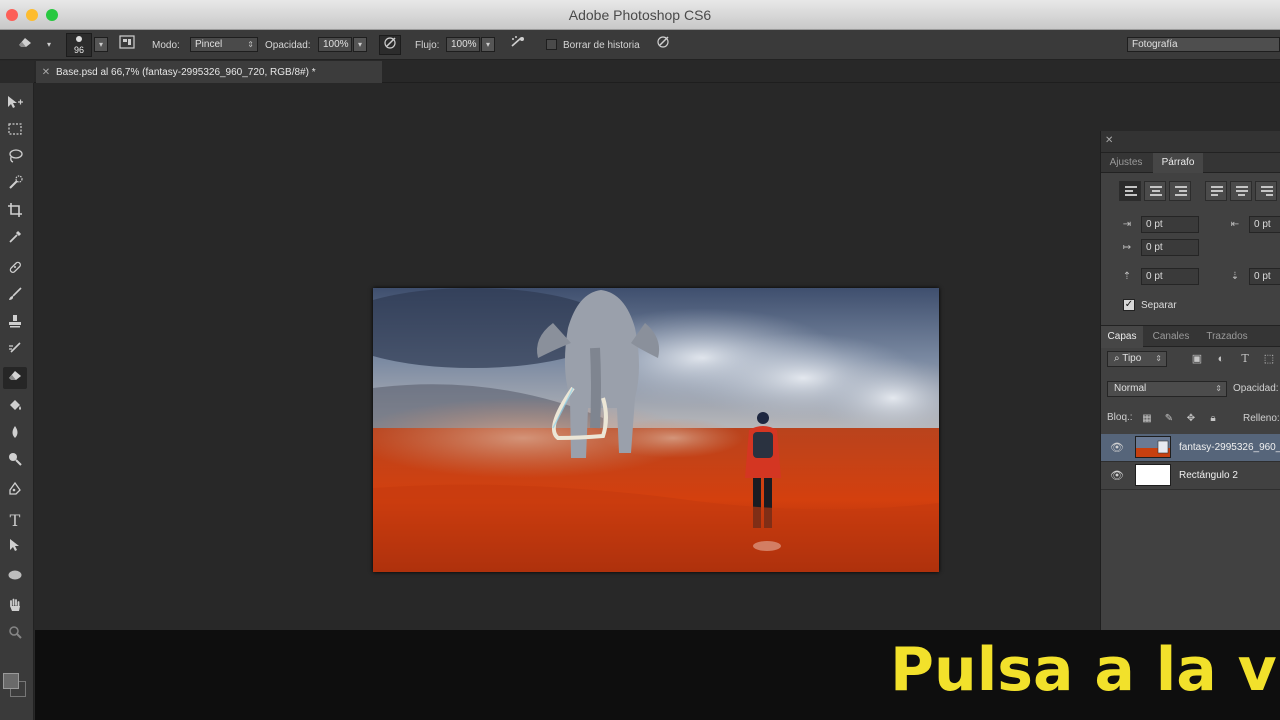 The width and height of the screenshot is (1280, 720). What do you see at coordinates (15, 378) in the screenshot?
I see `eraser-tool` at bounding box center [15, 378].